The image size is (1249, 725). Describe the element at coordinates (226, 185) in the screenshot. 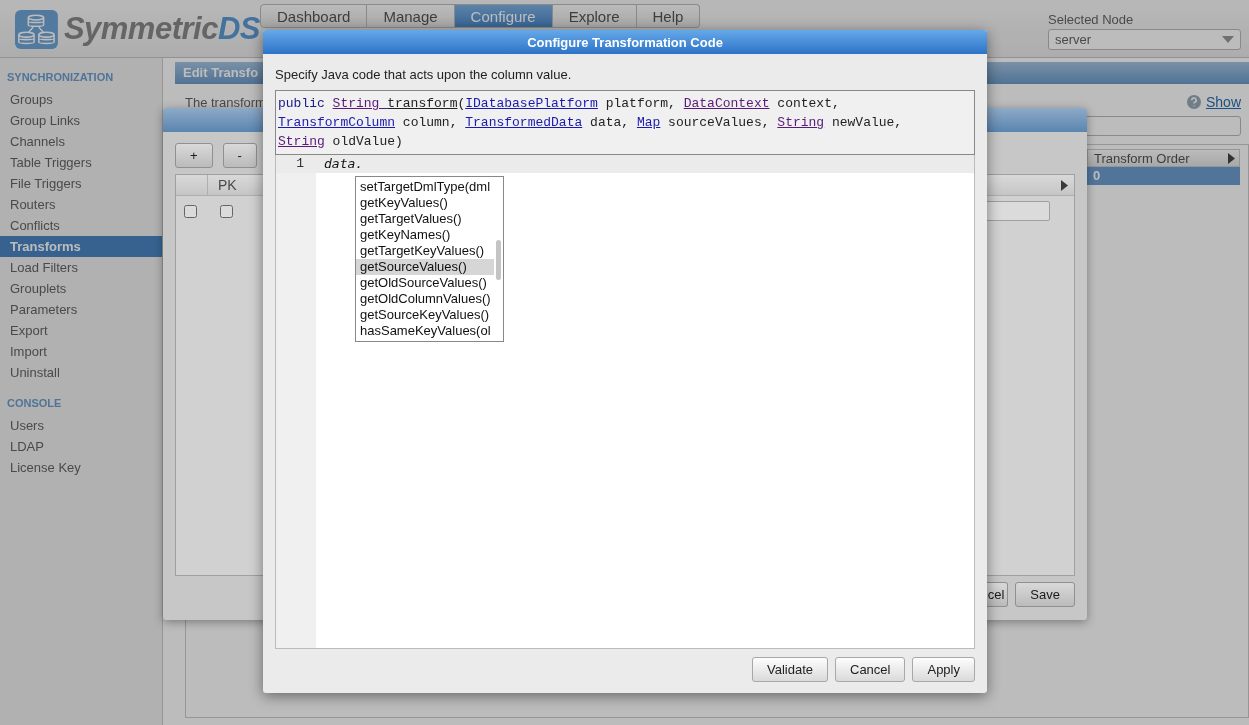

I see `column-header: PK` at that location.